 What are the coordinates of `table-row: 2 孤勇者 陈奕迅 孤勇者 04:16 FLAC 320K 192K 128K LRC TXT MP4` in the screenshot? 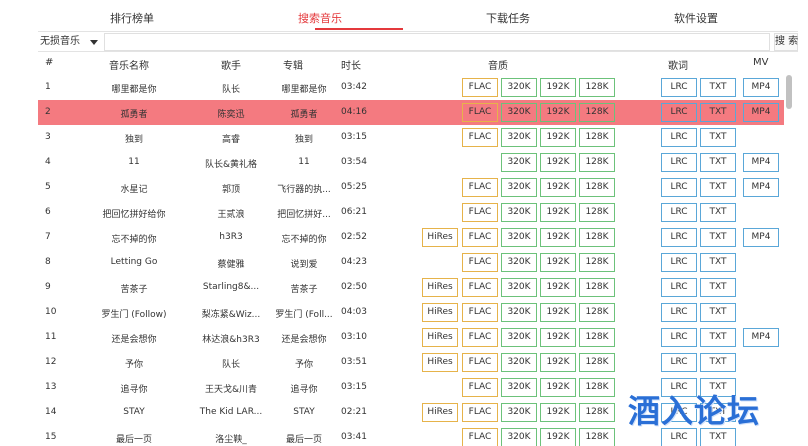 It's located at (411, 112).